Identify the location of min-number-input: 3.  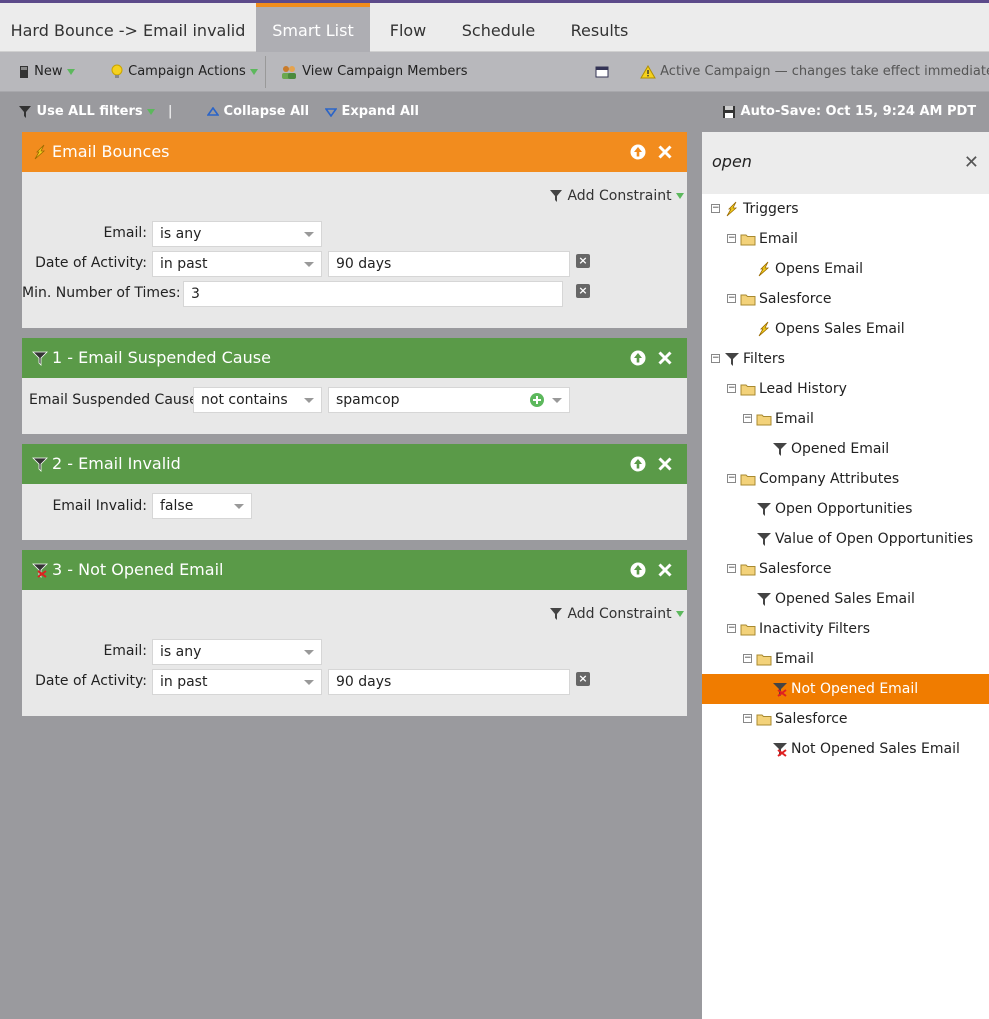
(373, 294).